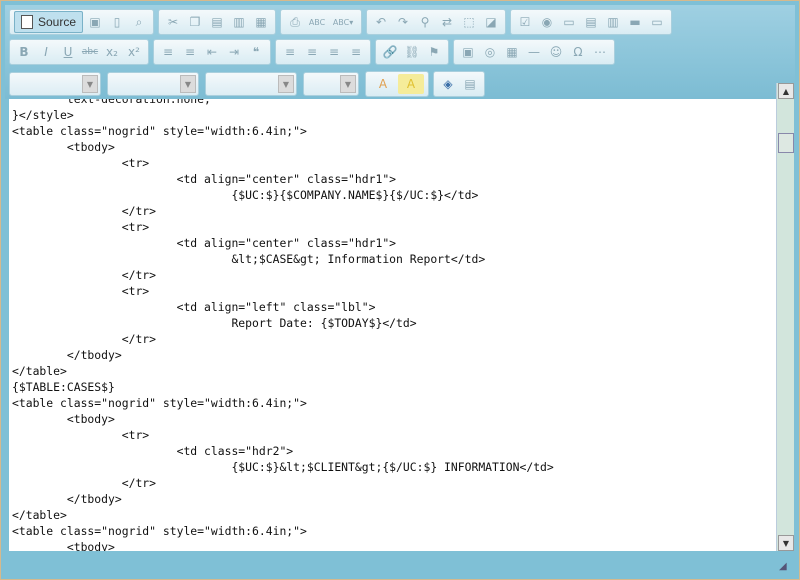  I want to click on style-combo: ▼, so click(55, 84).